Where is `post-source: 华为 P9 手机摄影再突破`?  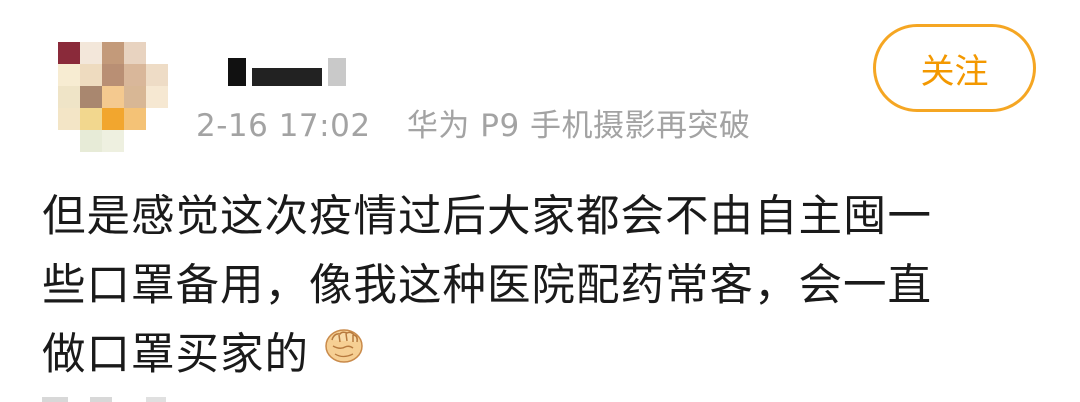
post-source: 华为 P9 手机摄影再突破 is located at coordinates (579, 126).